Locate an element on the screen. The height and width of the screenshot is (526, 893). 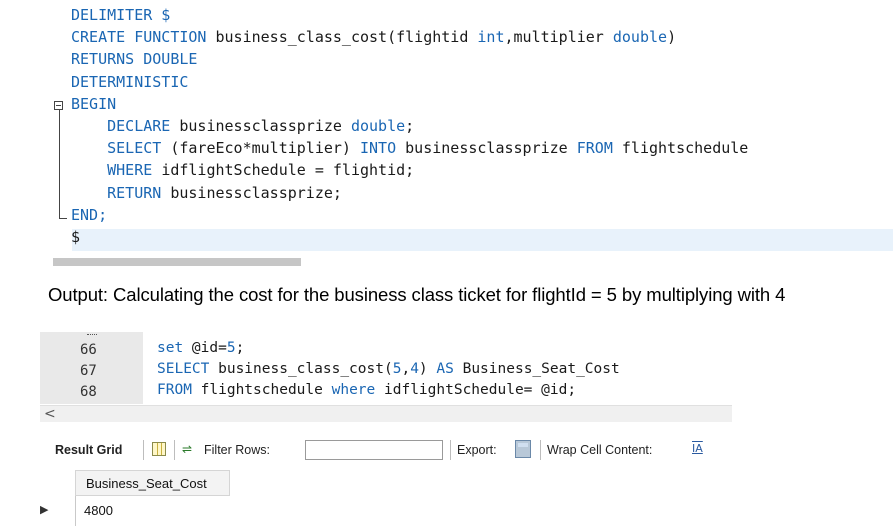
code-token: , is located at coordinates (406, 369).